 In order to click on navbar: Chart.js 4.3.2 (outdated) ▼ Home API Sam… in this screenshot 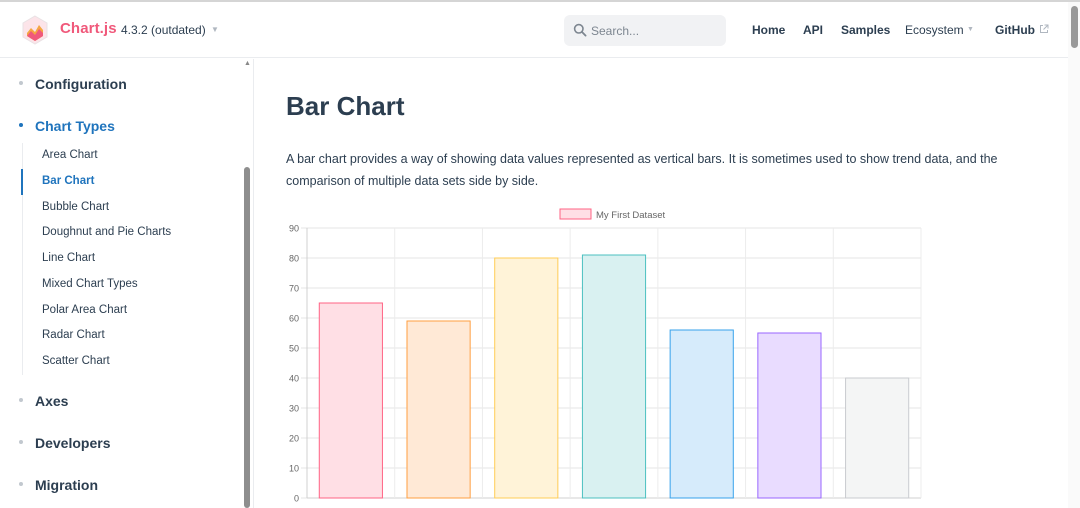, I will do `click(534, 30)`.